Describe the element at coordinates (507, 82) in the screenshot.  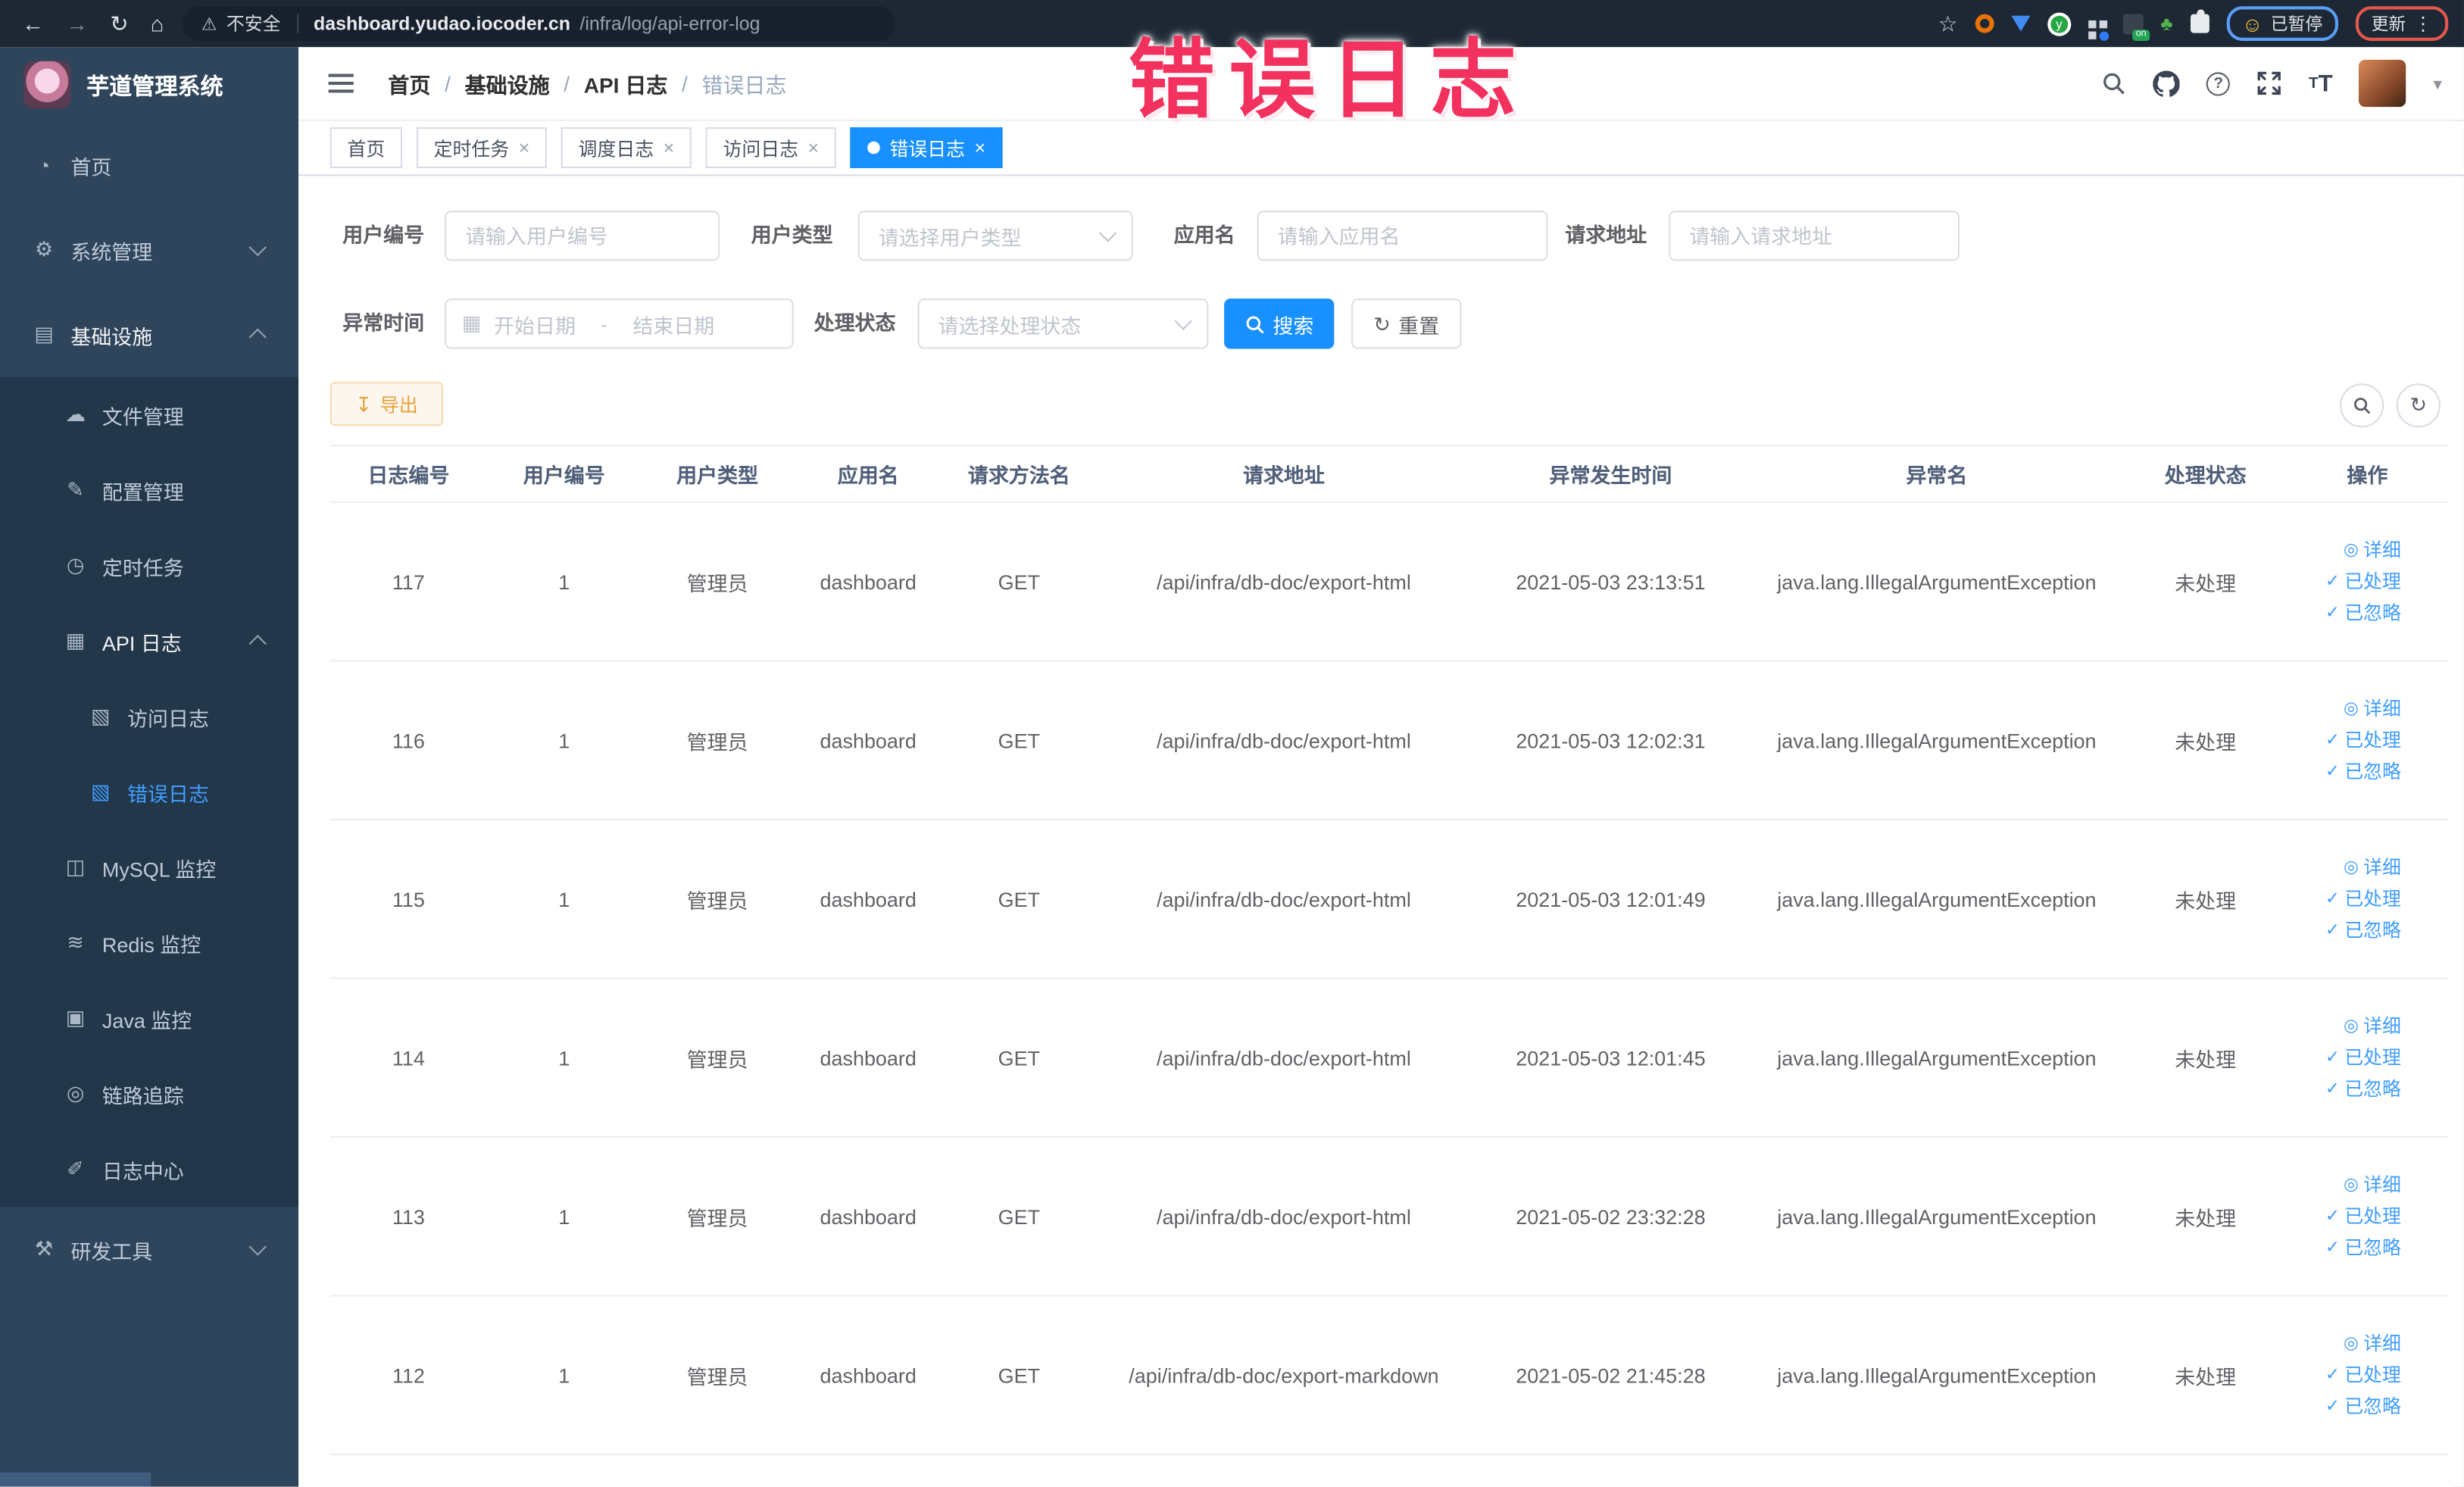
I see `breadcrumb-item: 基础设施` at that location.